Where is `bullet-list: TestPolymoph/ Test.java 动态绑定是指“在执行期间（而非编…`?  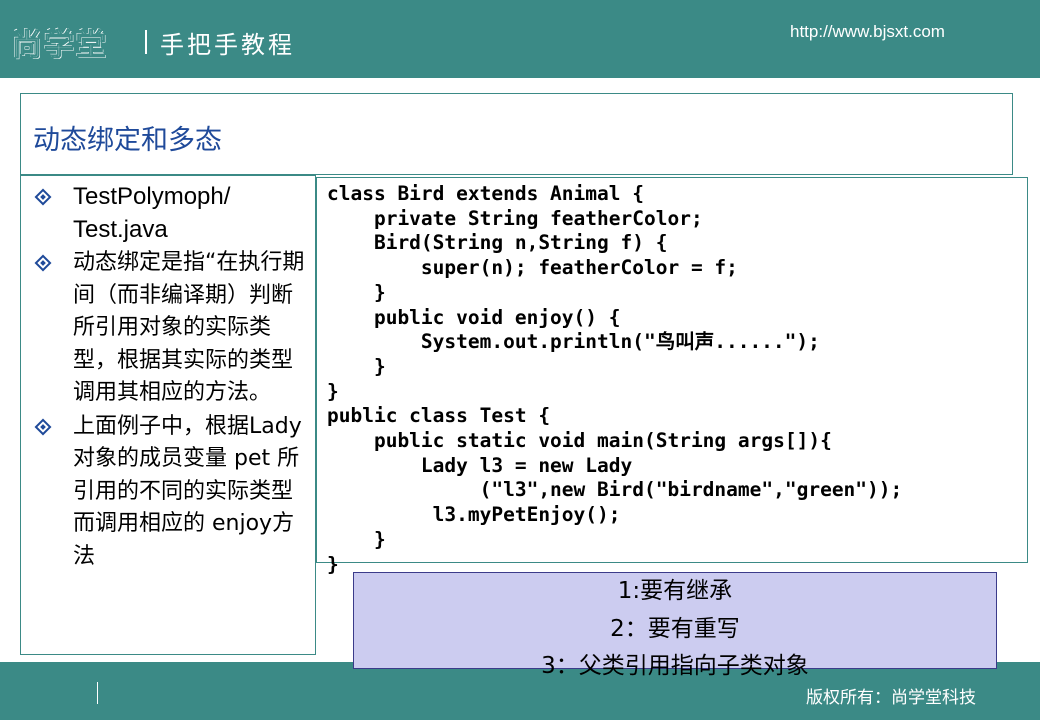
bullet-list: TestPolymoph/ Test.java 动态绑定是指“在执行期间（而非编… is located at coordinates (173, 377).